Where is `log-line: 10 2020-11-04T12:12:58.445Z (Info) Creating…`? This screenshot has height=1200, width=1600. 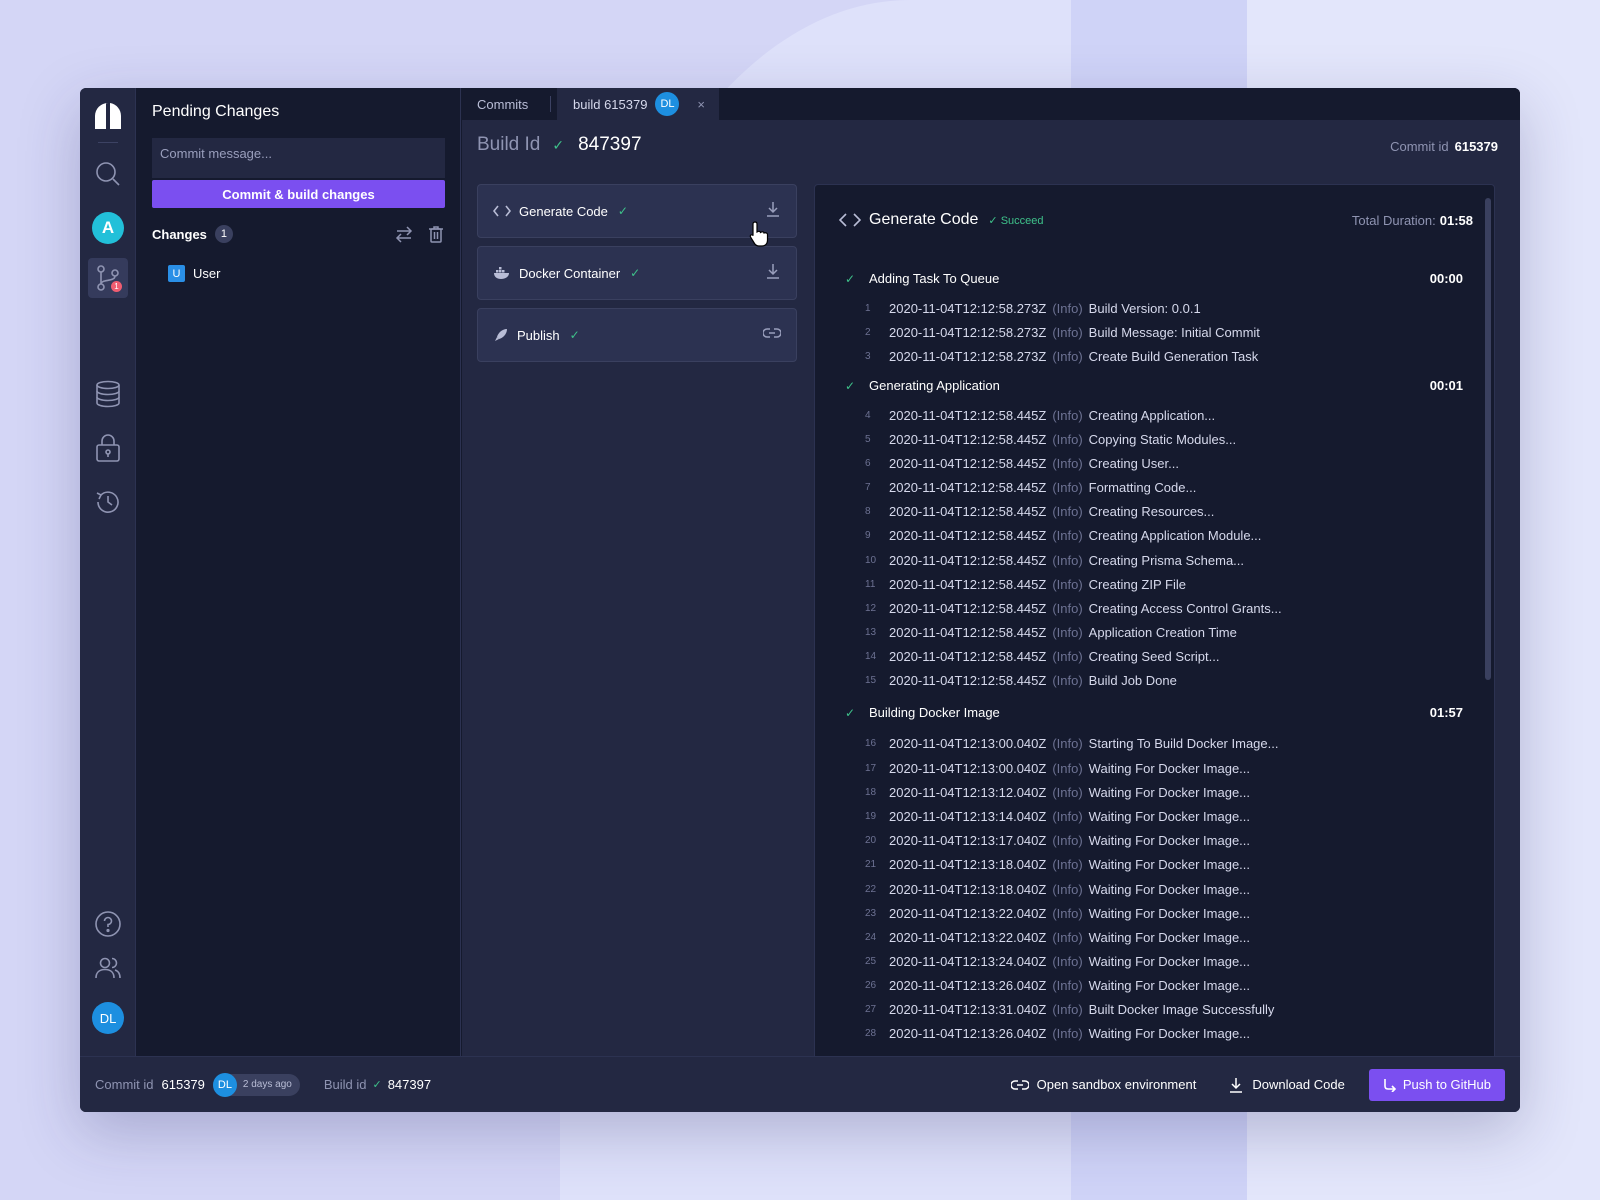 log-line: 10 2020-11-04T12:12:58.445Z (Info) Creating… is located at coordinates (1054, 560).